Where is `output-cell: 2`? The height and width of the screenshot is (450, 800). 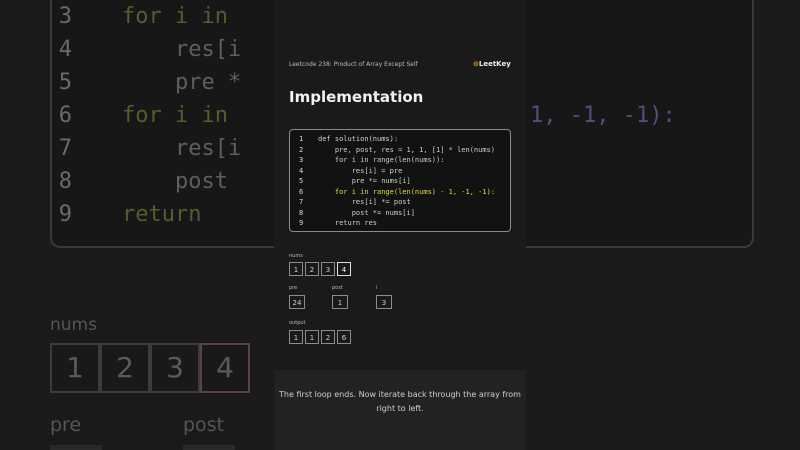 output-cell: 2 is located at coordinates (328, 337).